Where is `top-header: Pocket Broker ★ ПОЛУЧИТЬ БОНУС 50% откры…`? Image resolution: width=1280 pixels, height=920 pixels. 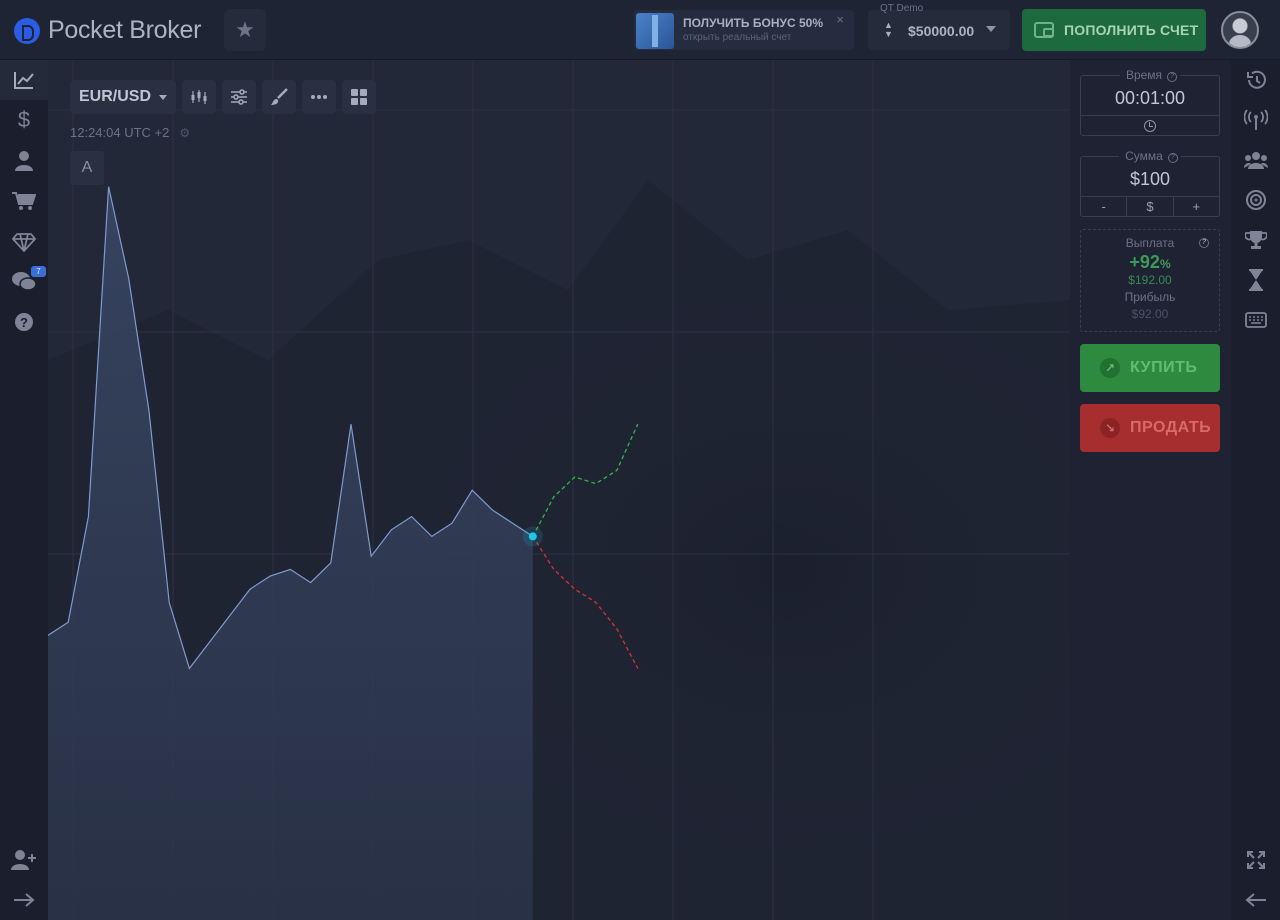 top-header: Pocket Broker ★ ПОЛУЧИТЬ БОНУС 50% откры… is located at coordinates (640, 30).